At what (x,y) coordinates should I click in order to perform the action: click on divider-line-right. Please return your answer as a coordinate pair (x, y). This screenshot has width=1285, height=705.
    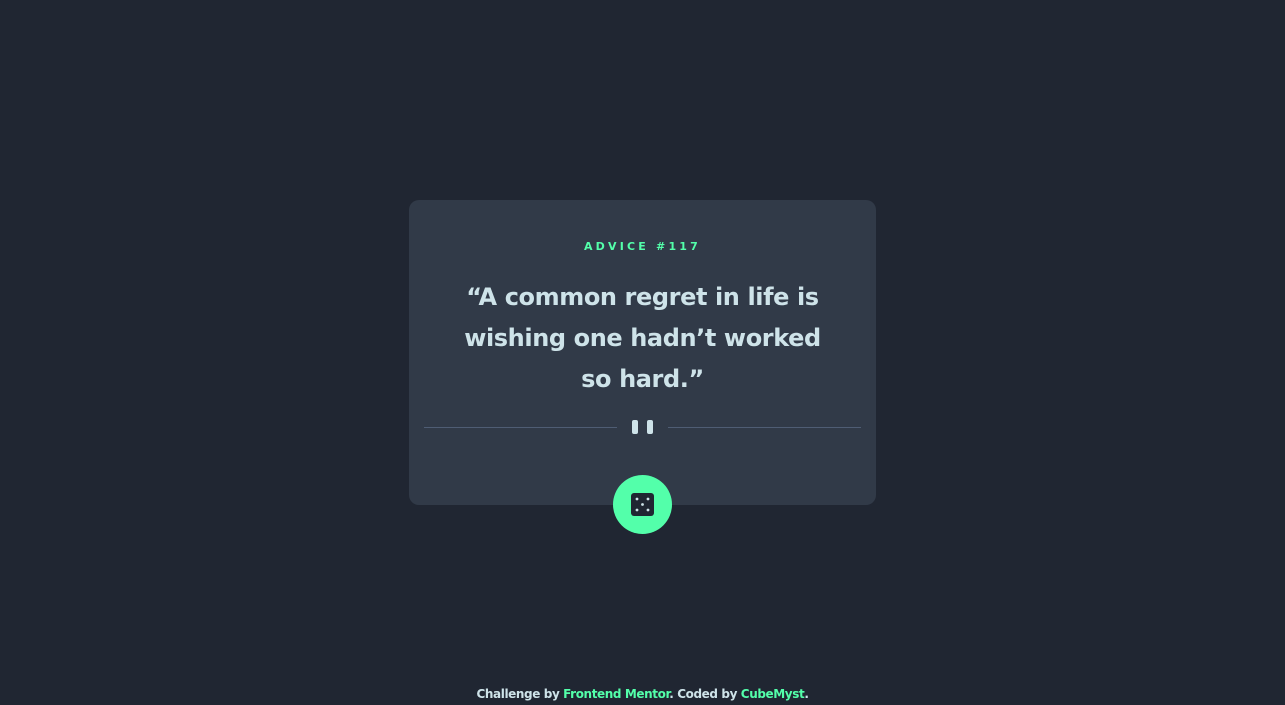
    Looking at the image, I should click on (764, 427).